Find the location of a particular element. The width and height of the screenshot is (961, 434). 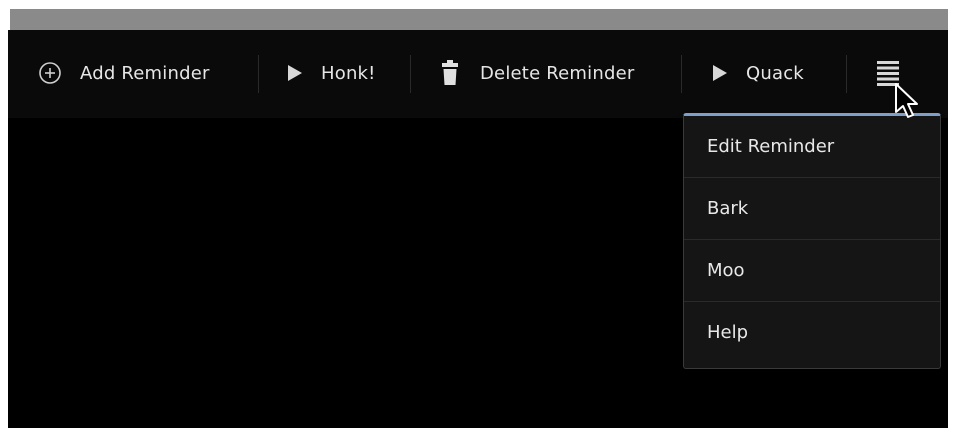

mouse-pointer-icon is located at coordinates (908, 102).